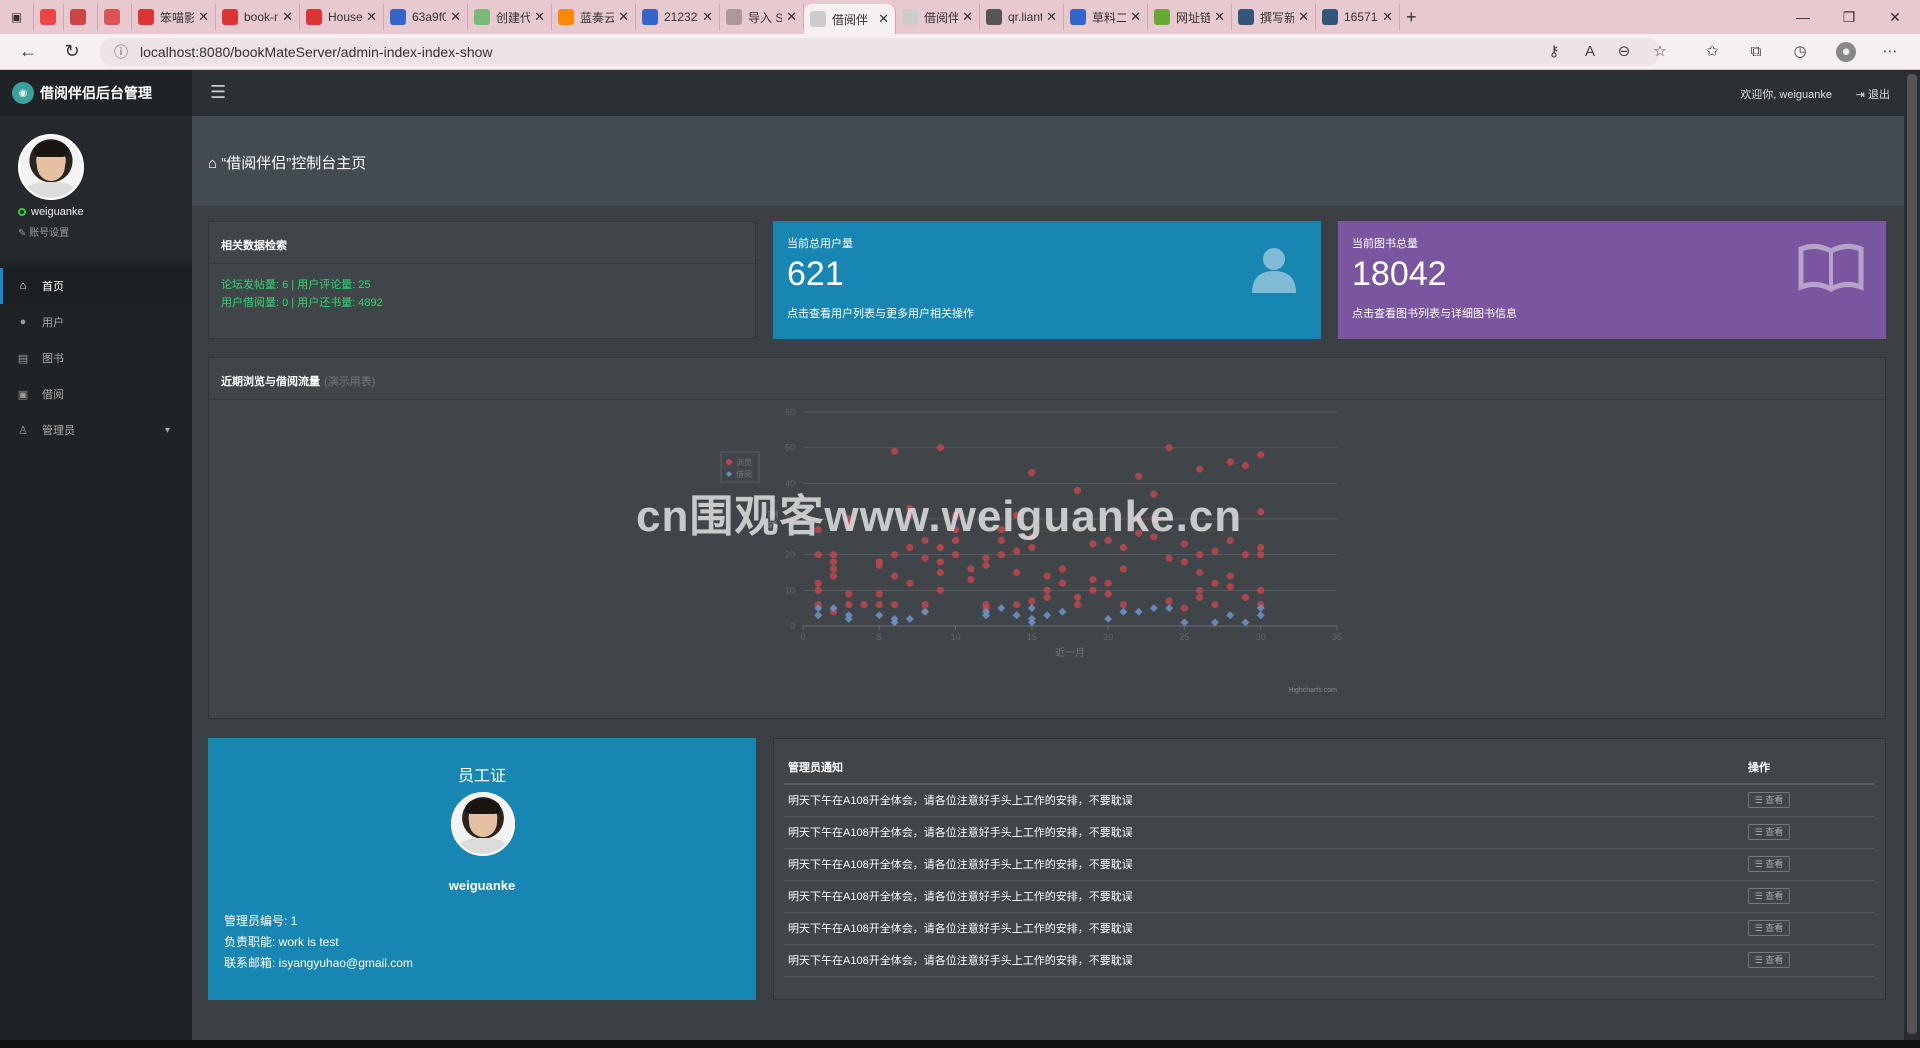 The image size is (1920, 1048). Describe the element at coordinates (1912, 554) in the screenshot. I see `scrollbar-thumb` at that location.